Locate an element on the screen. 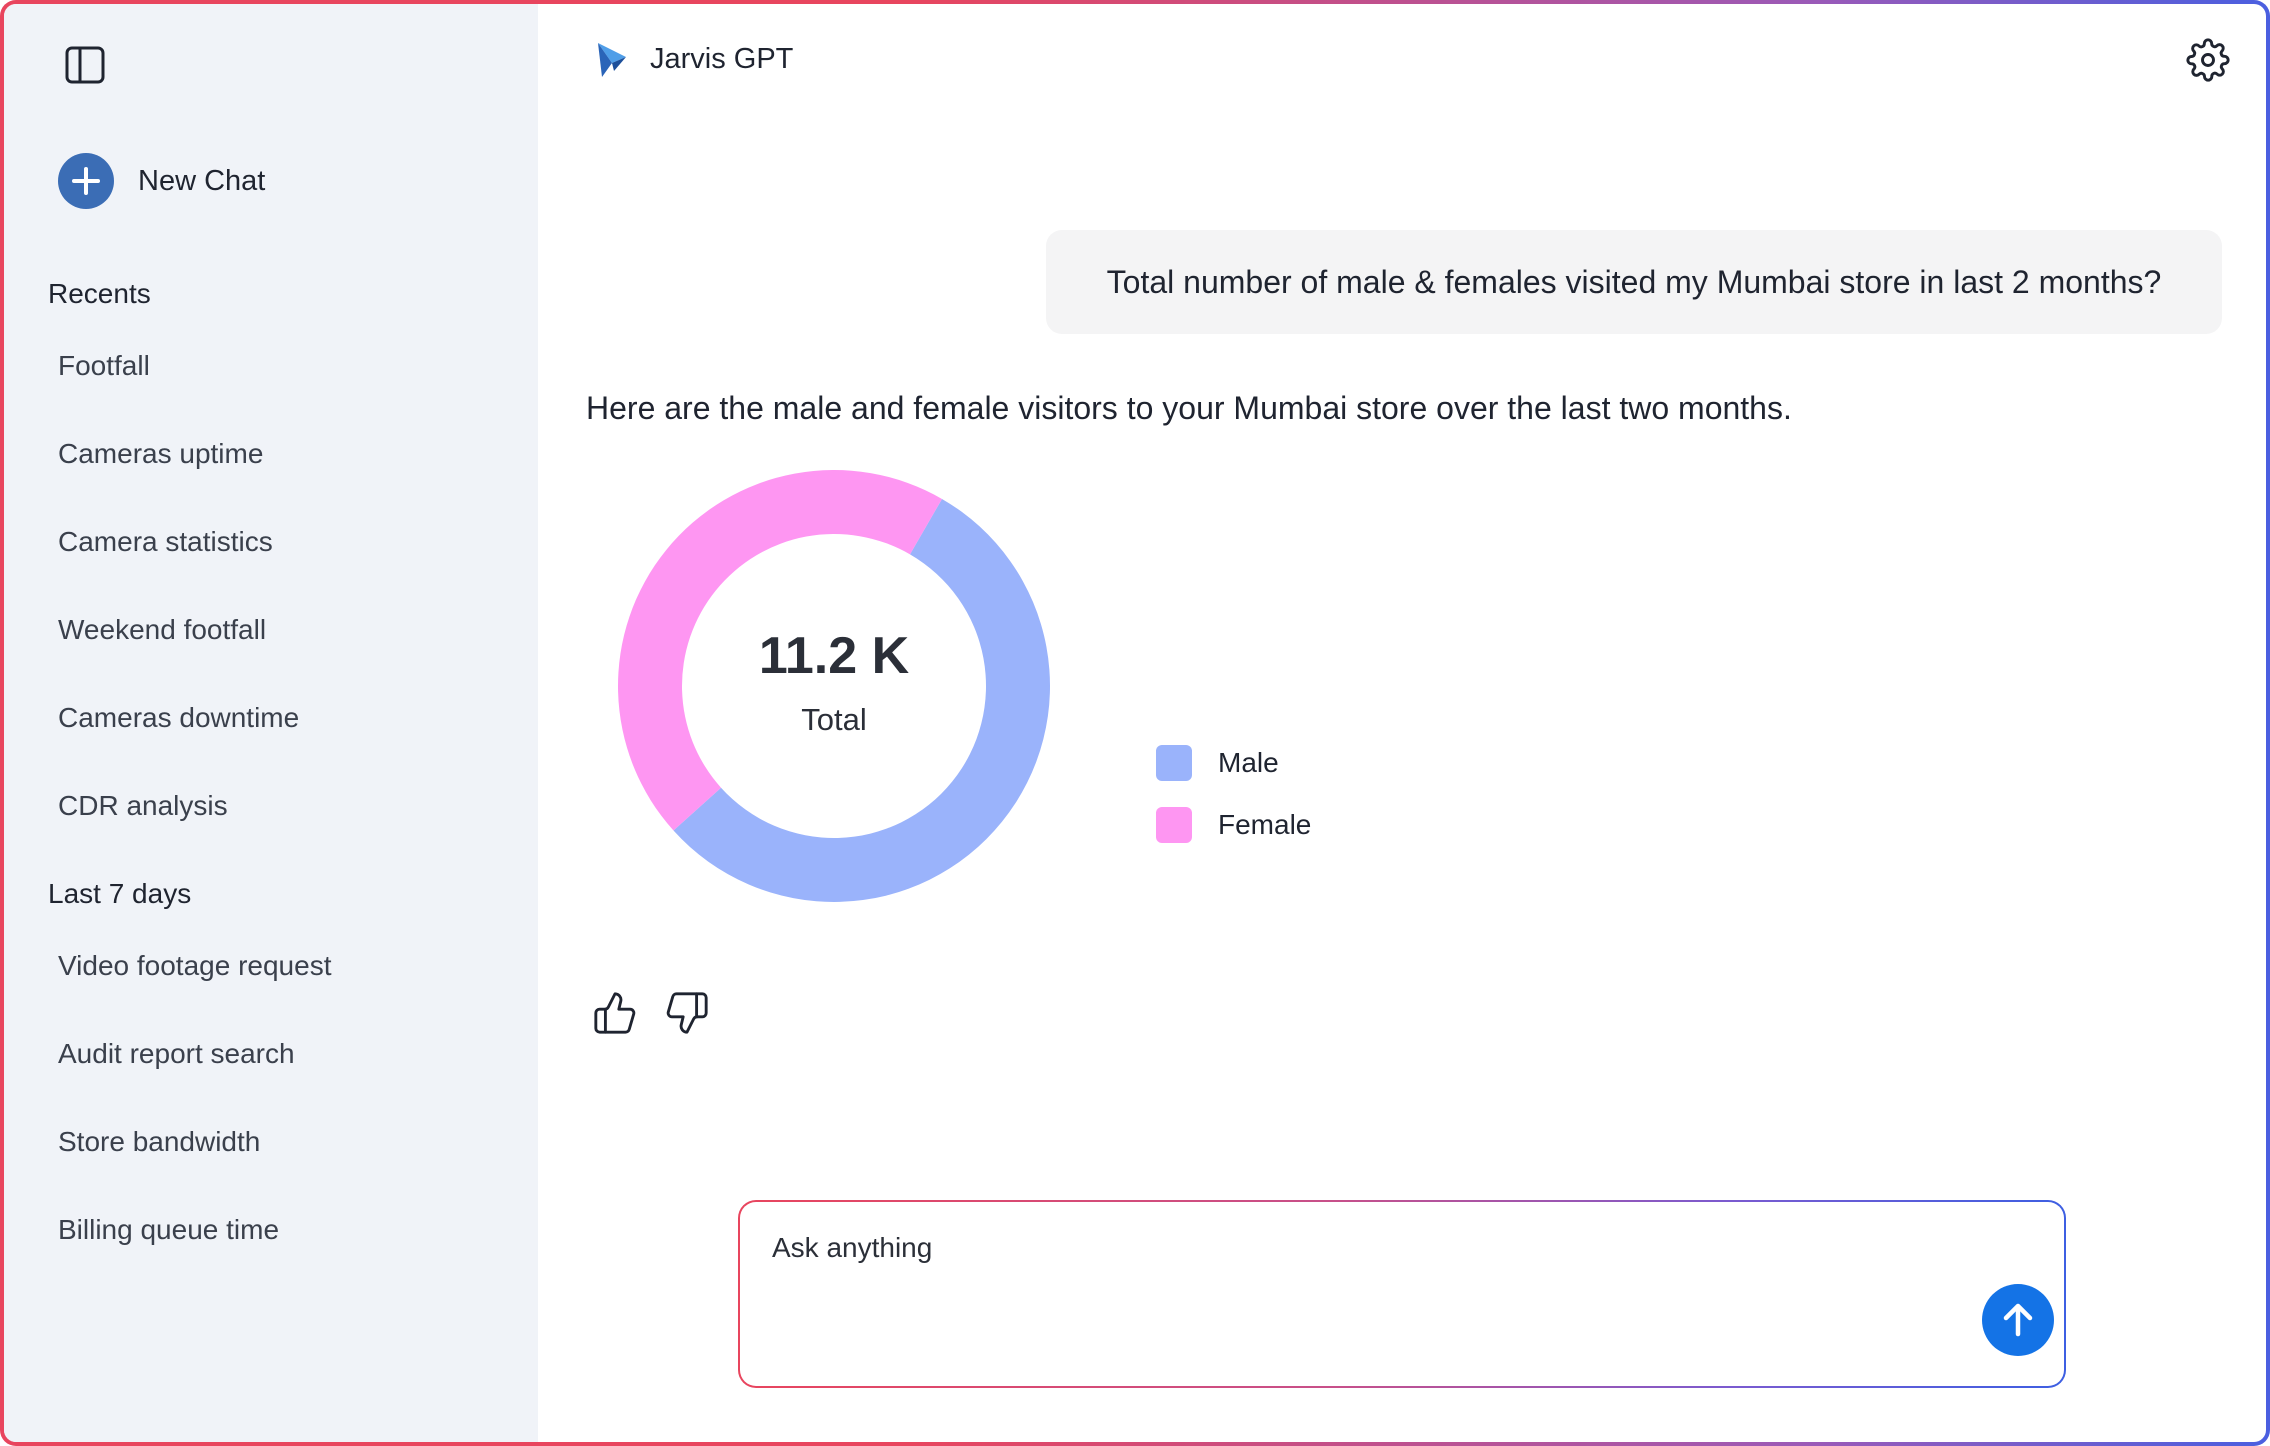 Image resolution: width=2270 pixels, height=1446 pixels. legend-swatch-male is located at coordinates (1174, 763).